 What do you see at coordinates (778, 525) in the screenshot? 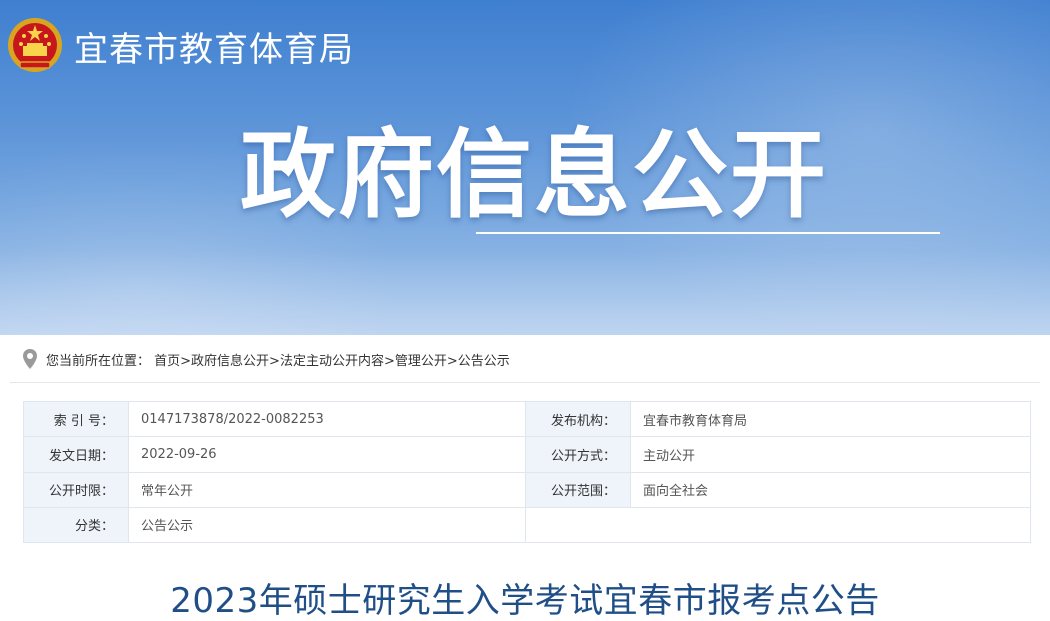
I see `empty-cell` at bounding box center [778, 525].